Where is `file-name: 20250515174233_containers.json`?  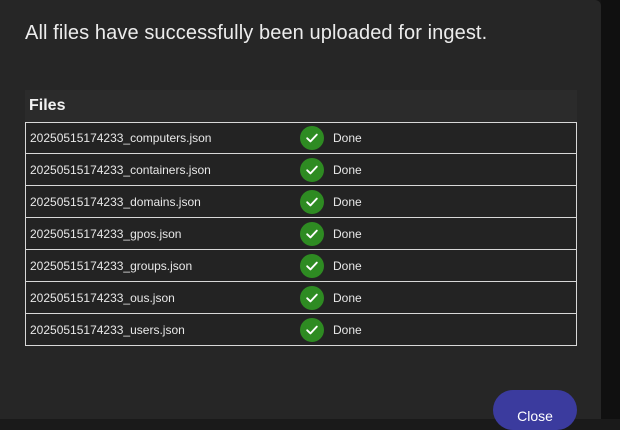
file-name: 20250515174233_containers.json is located at coordinates (120, 169).